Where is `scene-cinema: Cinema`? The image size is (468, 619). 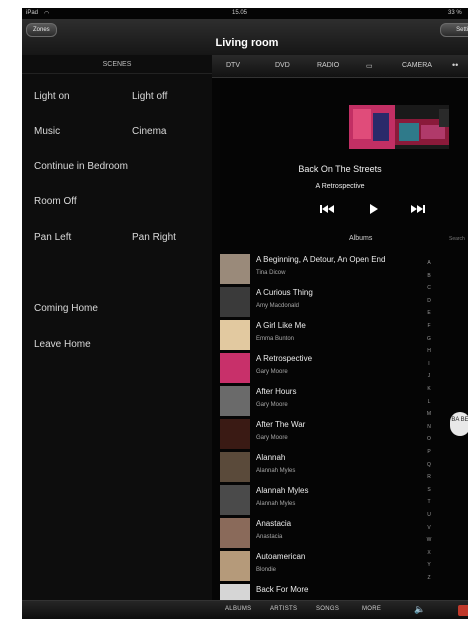
scene-cinema: Cinema is located at coordinates (149, 131).